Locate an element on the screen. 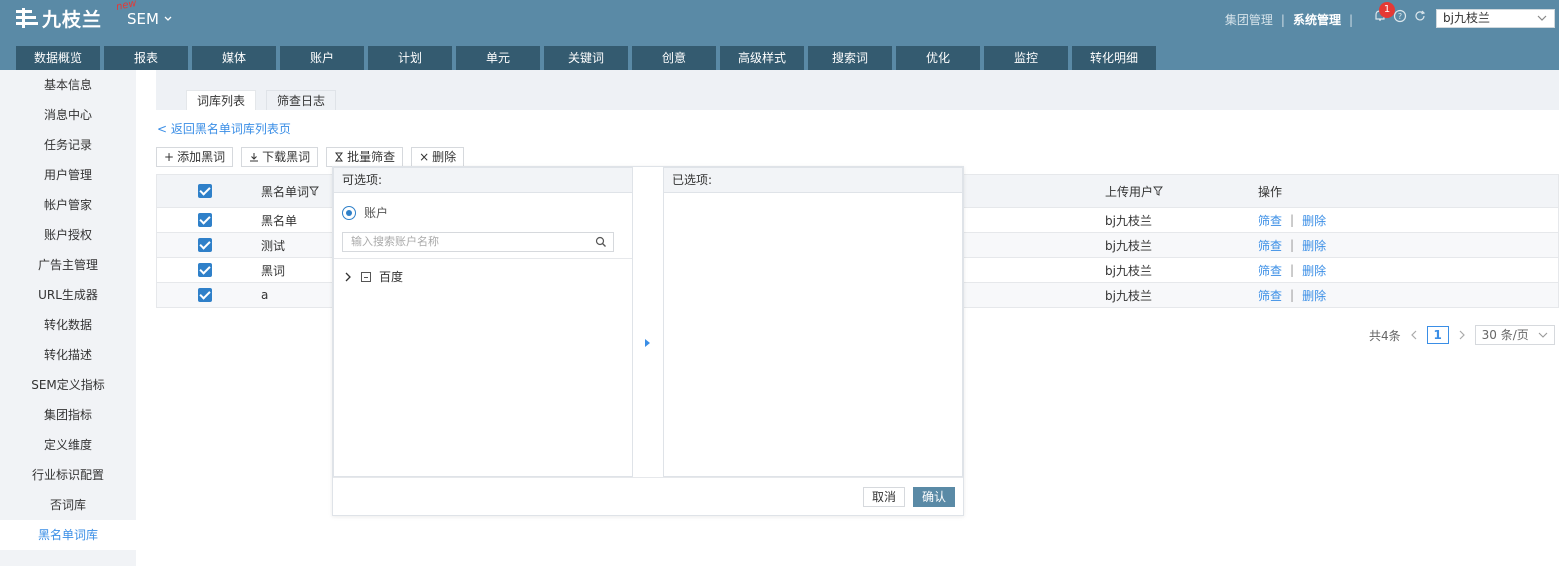 This screenshot has height=566, width=1559. chevron-left-icon is located at coordinates (1414, 335).